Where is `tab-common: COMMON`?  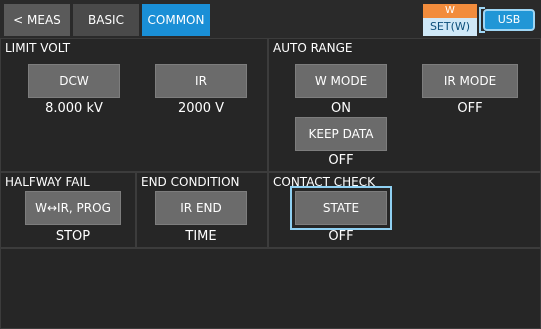
tab-common: COMMON is located at coordinates (176, 20).